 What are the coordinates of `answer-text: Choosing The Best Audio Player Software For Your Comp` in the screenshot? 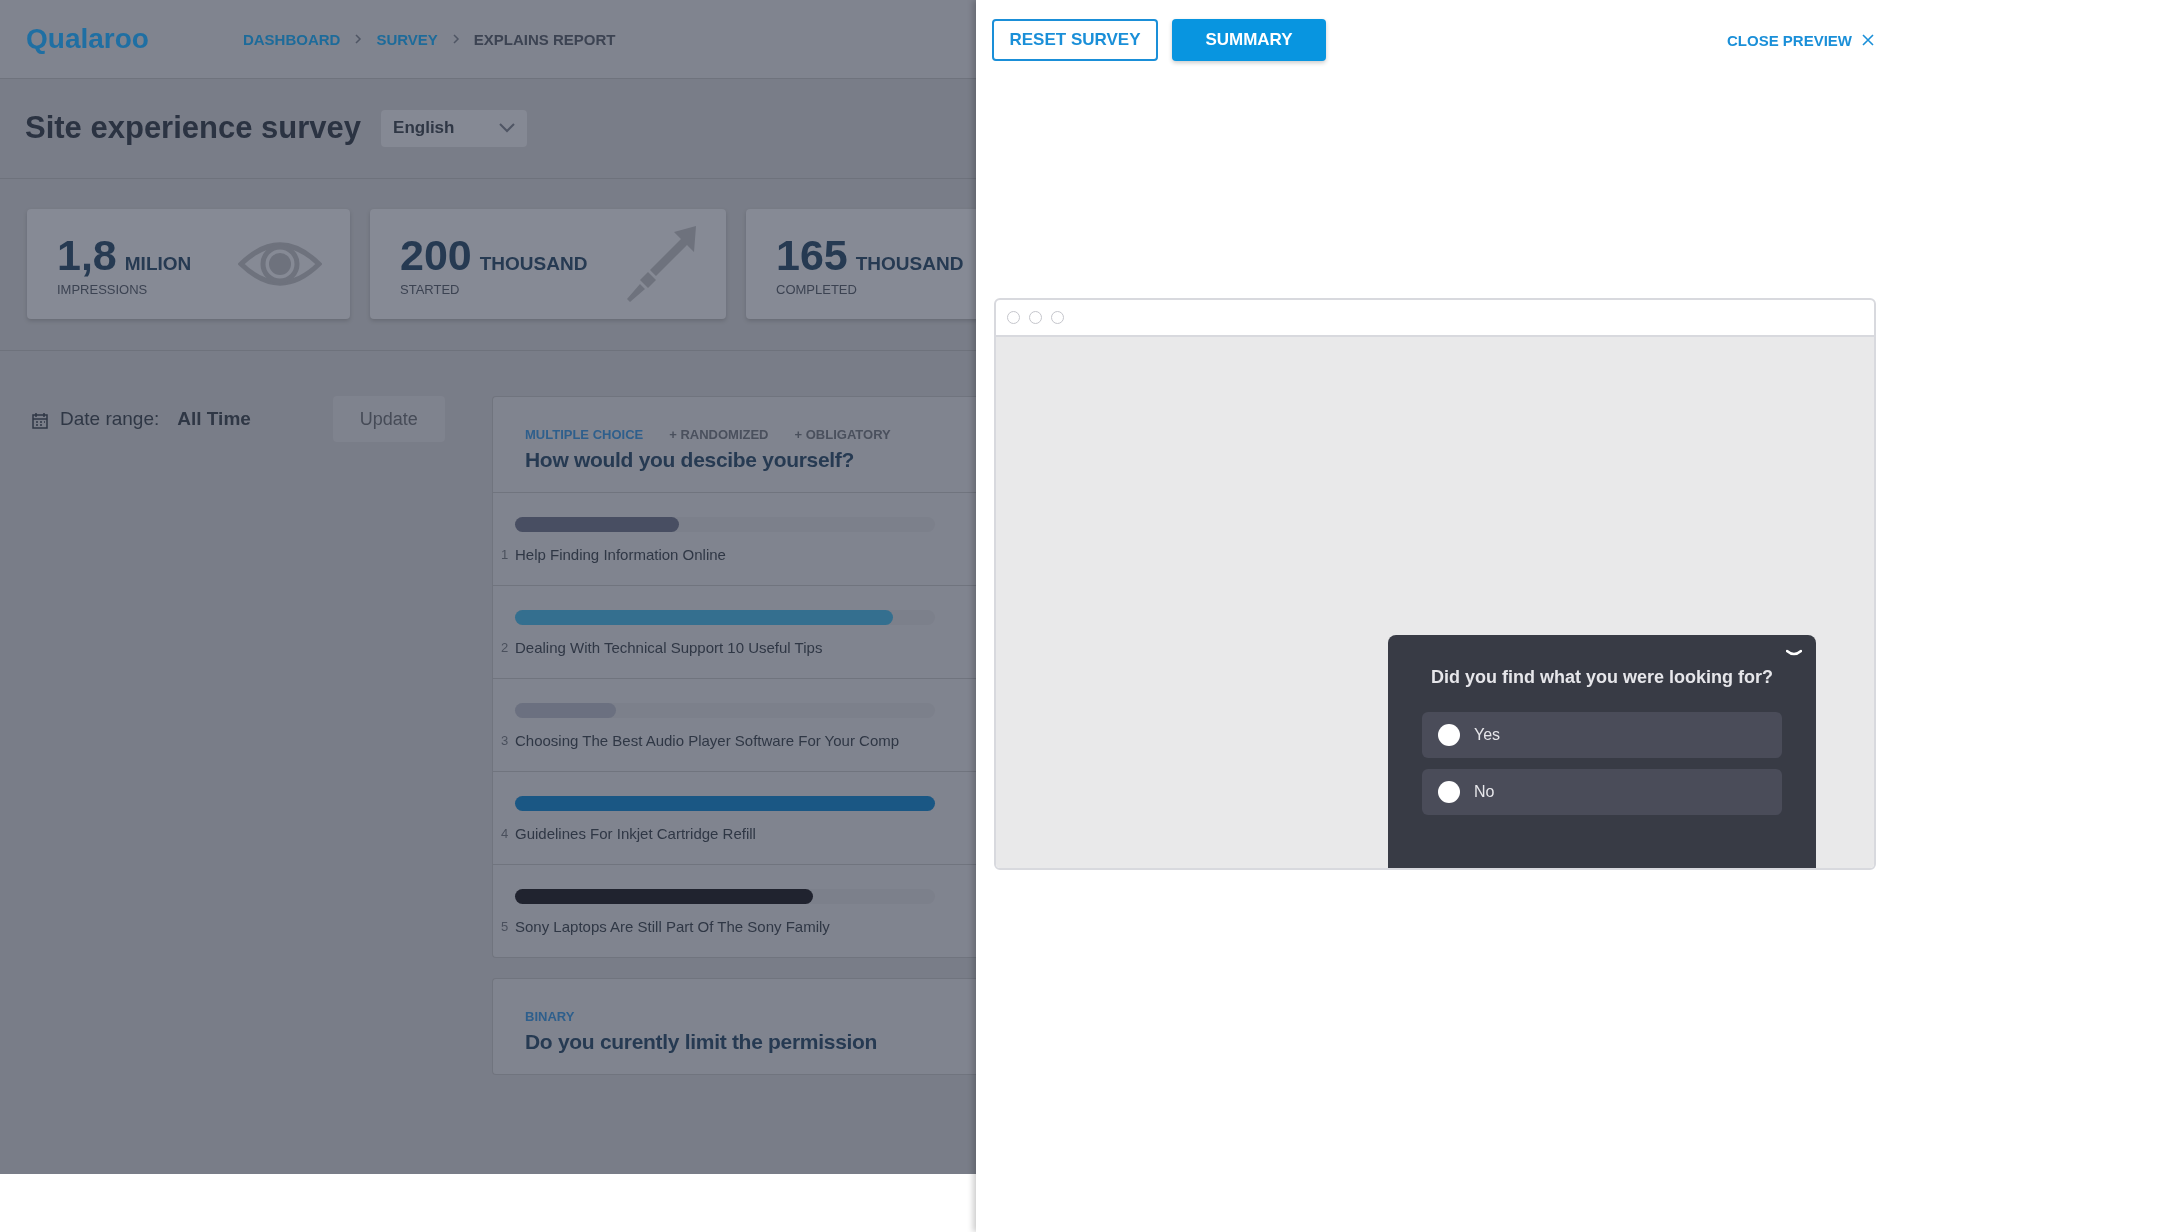 It's located at (707, 740).